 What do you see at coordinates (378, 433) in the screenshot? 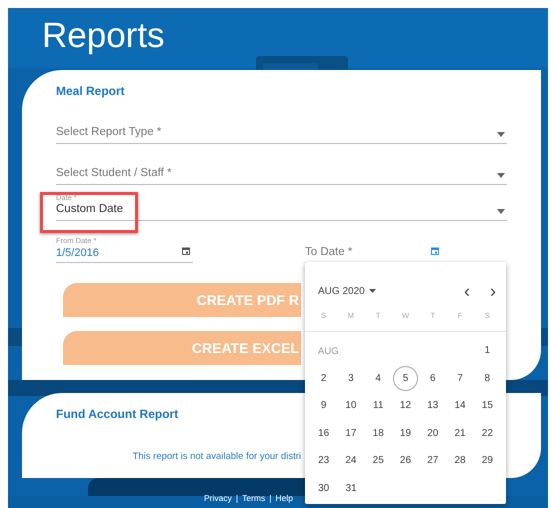
I see `day-cell: 18` at bounding box center [378, 433].